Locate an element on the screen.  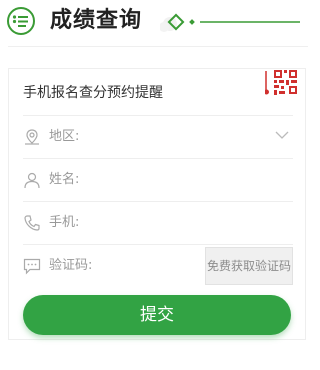
location-icon is located at coordinates (32, 137).